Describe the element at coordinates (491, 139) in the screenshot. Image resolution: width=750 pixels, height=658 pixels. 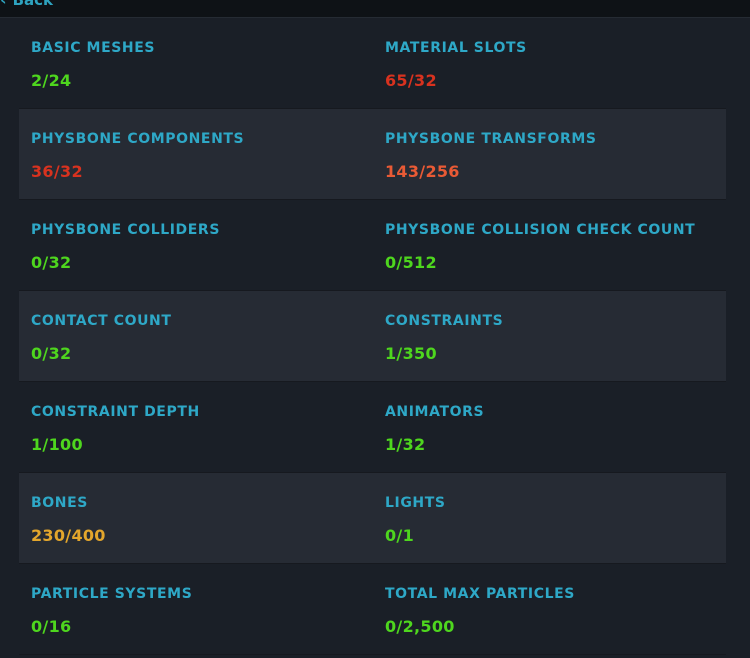
I see `stat-label: PHYSBONE TRANSFORMS` at that location.